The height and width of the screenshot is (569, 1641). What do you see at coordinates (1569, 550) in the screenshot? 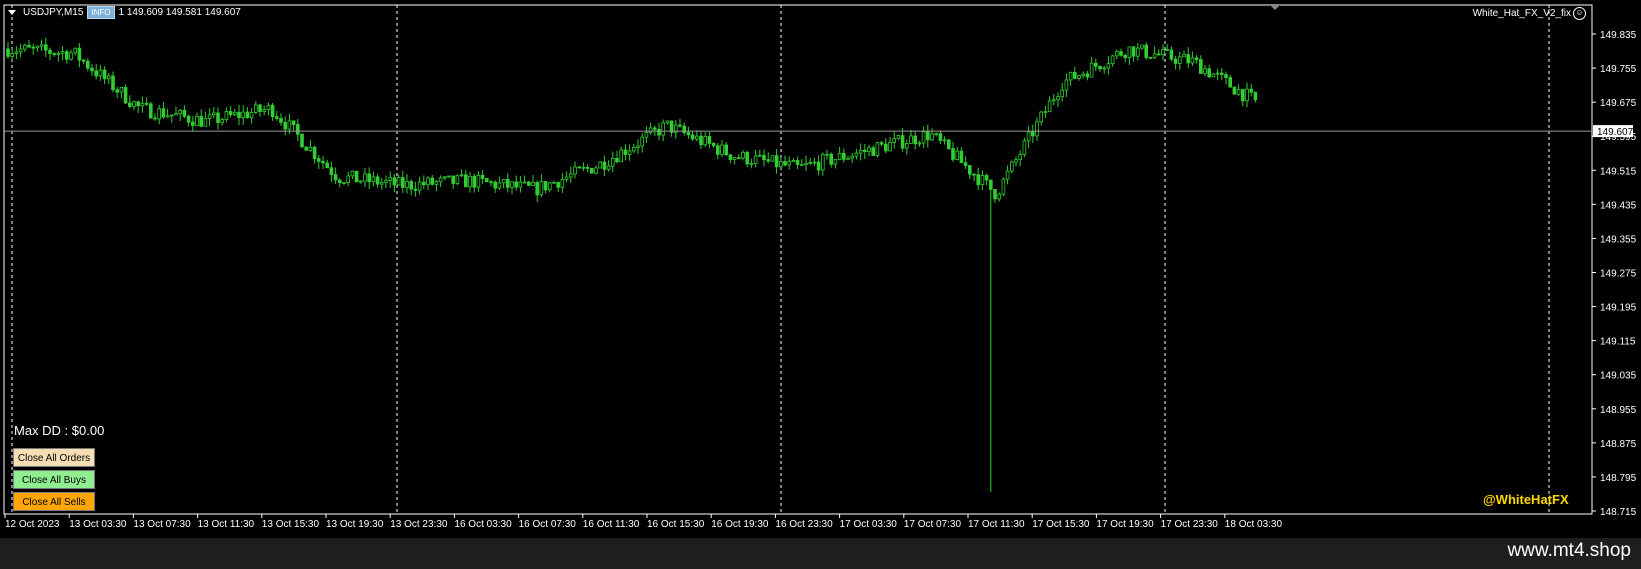
I see `watermark: www.mt4.shop` at bounding box center [1569, 550].